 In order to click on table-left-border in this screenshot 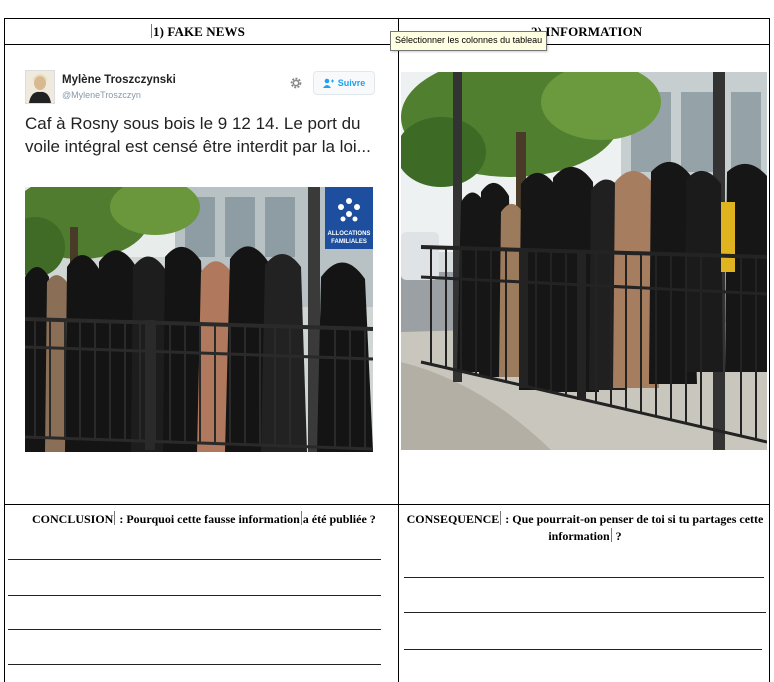, I will do `click(4, 350)`.